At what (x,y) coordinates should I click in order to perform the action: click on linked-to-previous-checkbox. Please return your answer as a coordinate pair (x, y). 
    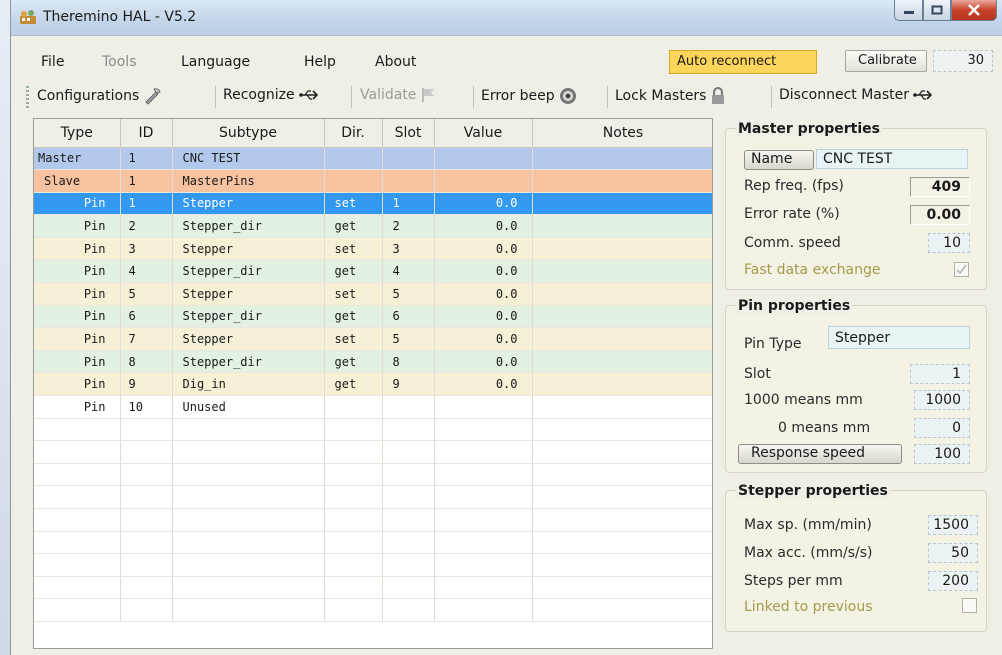
    Looking at the image, I should click on (969, 605).